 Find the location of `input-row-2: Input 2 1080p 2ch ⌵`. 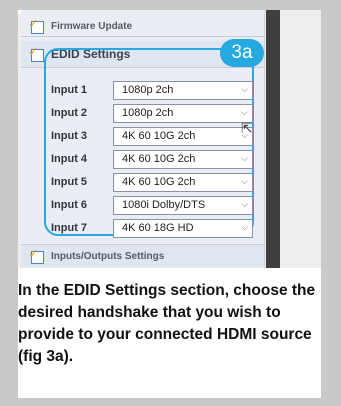

input-row-2: Input 2 1080p 2ch ⌵ is located at coordinates (154, 113).